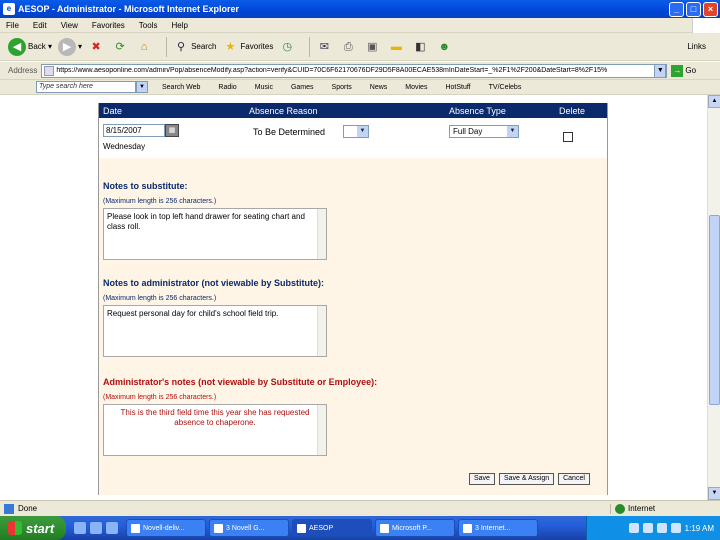  What do you see at coordinates (416, 87) in the screenshot?
I see `link-movies: Movies` at bounding box center [416, 87].